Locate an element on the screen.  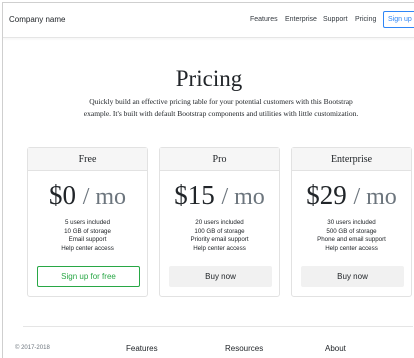
price-amount: $0 is located at coordinates (62, 195).